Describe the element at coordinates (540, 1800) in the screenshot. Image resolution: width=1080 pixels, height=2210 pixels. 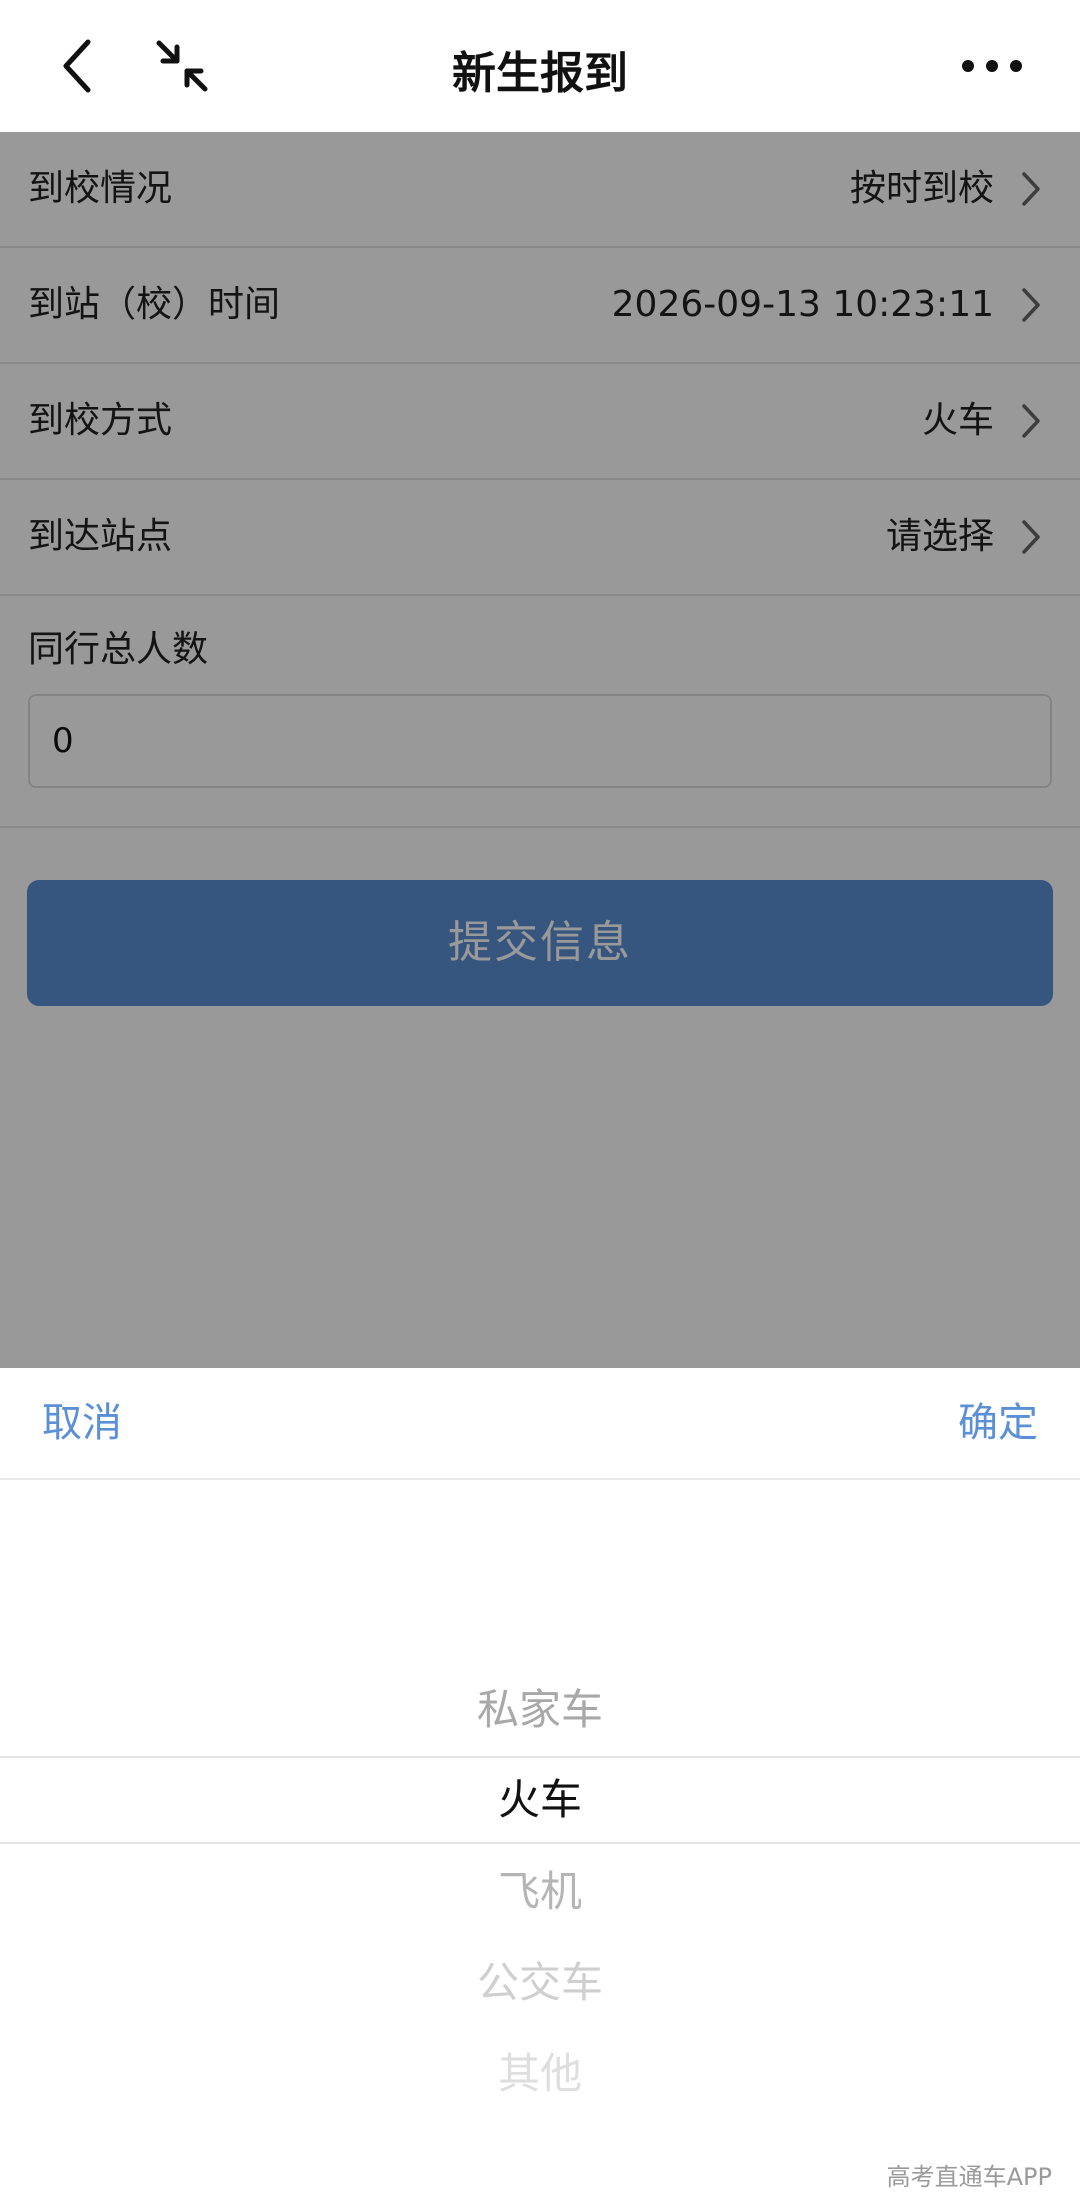
I see `picker-option-selected: 火车` at that location.